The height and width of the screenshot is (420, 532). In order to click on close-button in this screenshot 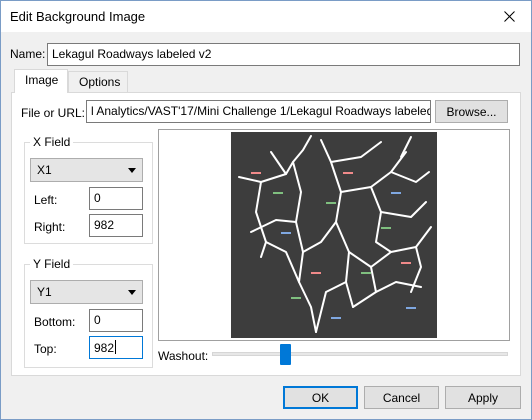, I will do `click(509, 16)`.